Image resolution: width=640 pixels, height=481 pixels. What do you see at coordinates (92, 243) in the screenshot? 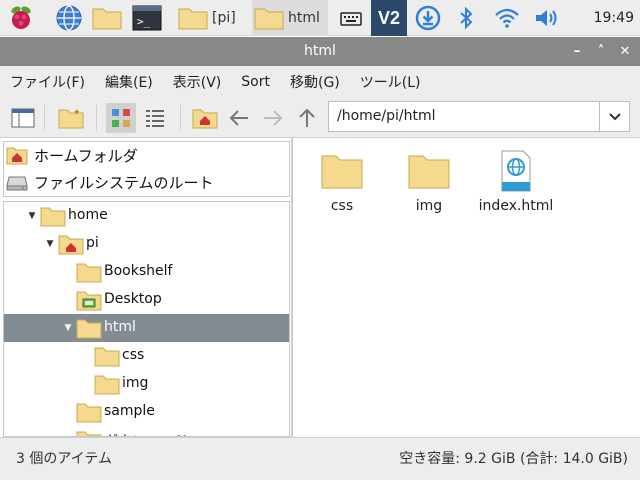
I see `tree-node-label: pi` at bounding box center [92, 243].